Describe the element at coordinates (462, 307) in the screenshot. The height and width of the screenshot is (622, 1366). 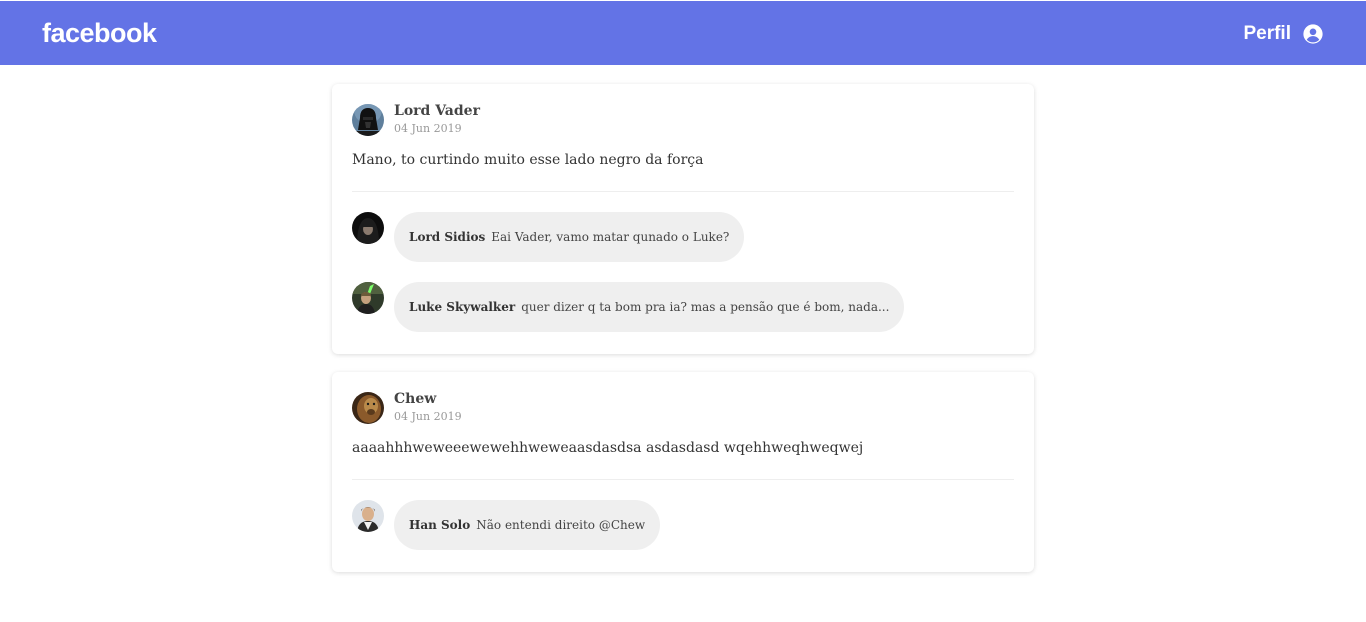
I see `comment-author: Luke Skywalker` at that location.